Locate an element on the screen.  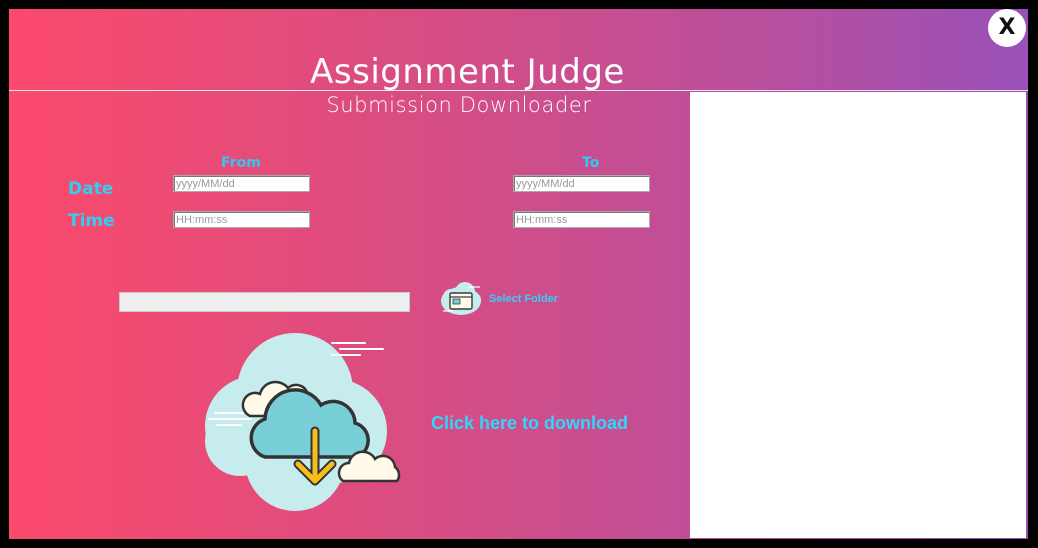
select-folder-label: Select Folder is located at coordinates (524, 299).